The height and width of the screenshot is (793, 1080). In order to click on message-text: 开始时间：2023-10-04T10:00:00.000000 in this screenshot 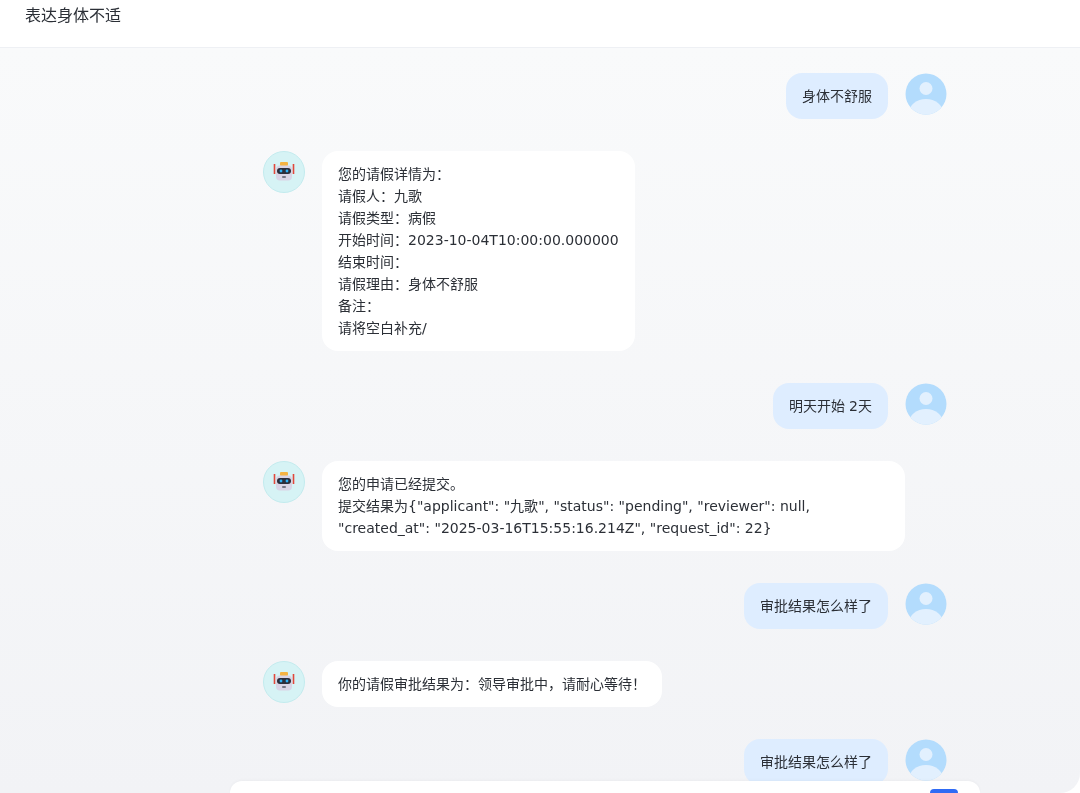, I will do `click(478, 240)`.